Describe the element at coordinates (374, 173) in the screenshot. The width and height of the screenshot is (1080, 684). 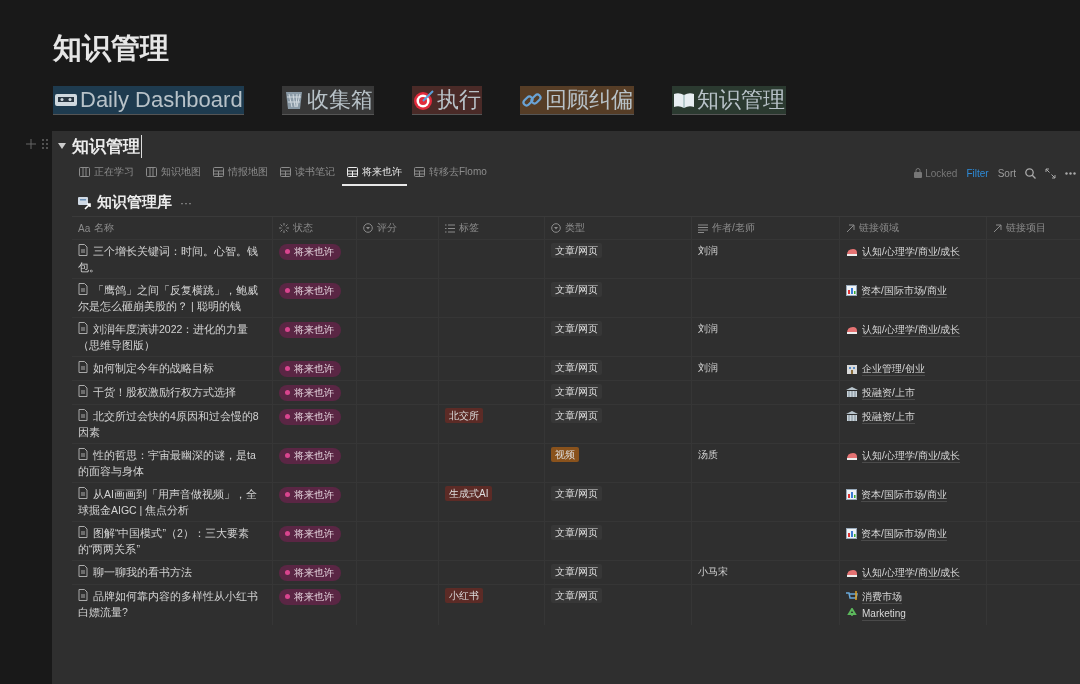
I see `view-tab: 将来也许` at that location.